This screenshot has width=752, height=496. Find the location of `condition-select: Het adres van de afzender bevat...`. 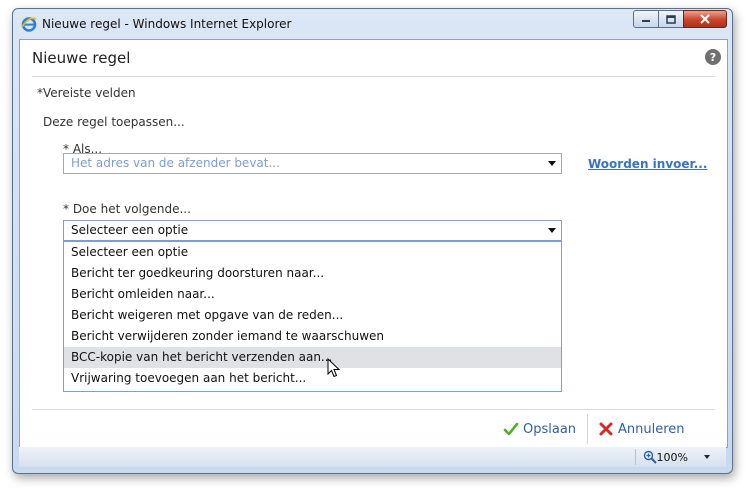

condition-select: Het adres van de afzender bevat... is located at coordinates (312, 163).